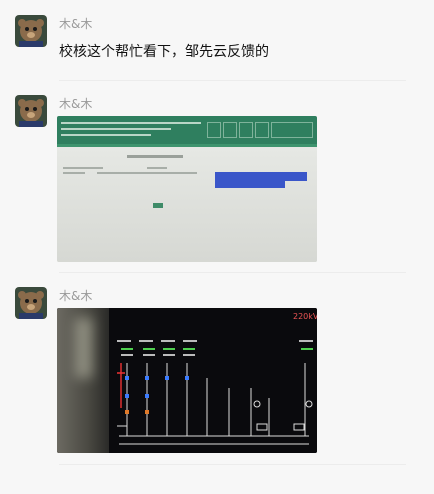 The image size is (434, 494). I want to click on message-text: 校核这个帮忙看下，邹先云反馈的, so click(164, 51).